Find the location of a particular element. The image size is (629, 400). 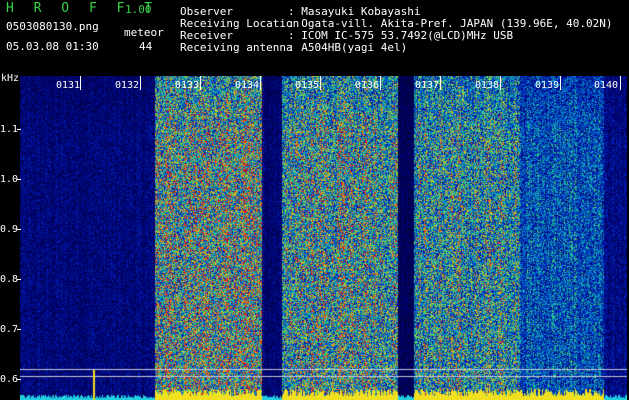

x-tick-0138: 0138 is located at coordinates (487, 85).